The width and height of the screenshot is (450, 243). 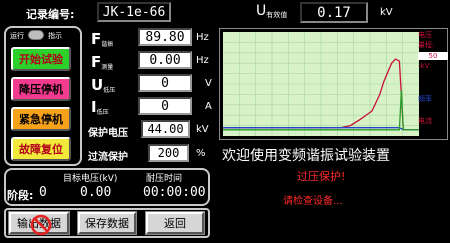 I want to click on stage-label: 阶段:, so click(x=20, y=195).